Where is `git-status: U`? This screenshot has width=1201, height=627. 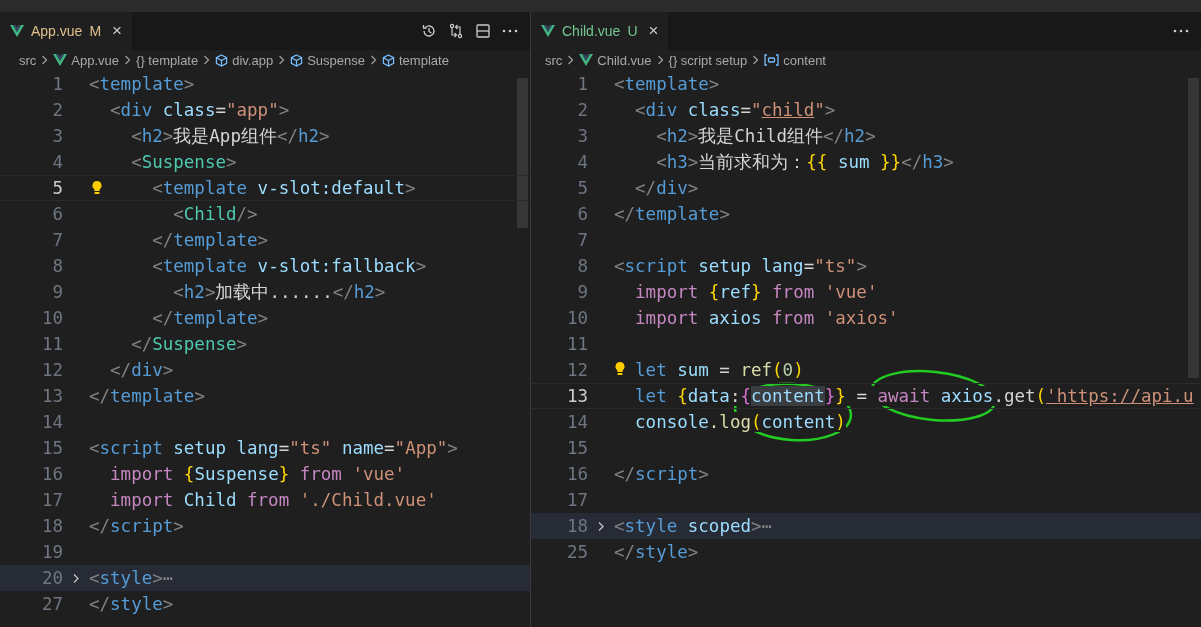
git-status: U is located at coordinates (632, 31).